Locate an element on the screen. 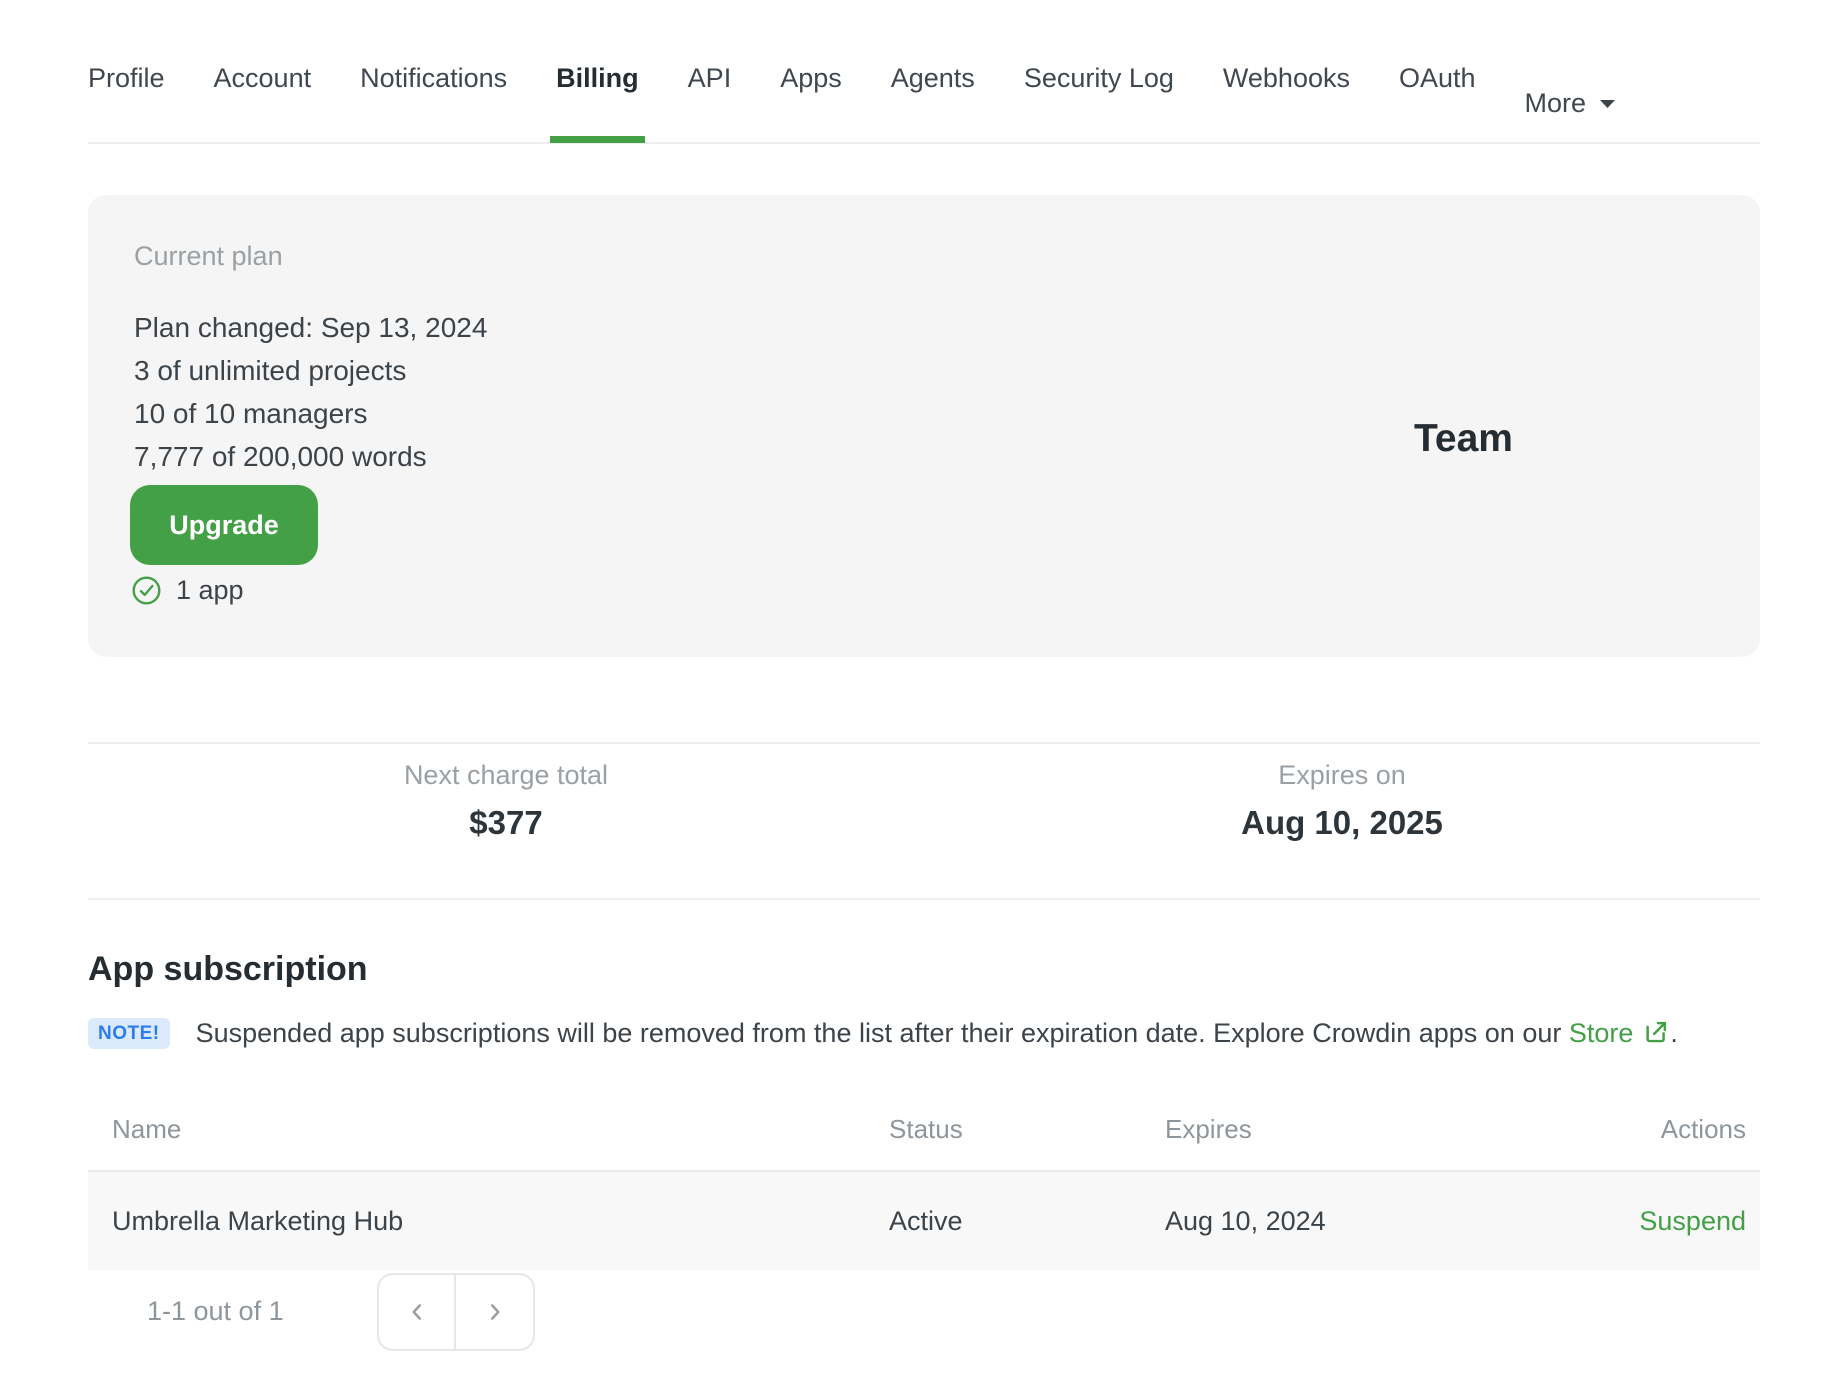  tab-more: More is located at coordinates (1571, 103).